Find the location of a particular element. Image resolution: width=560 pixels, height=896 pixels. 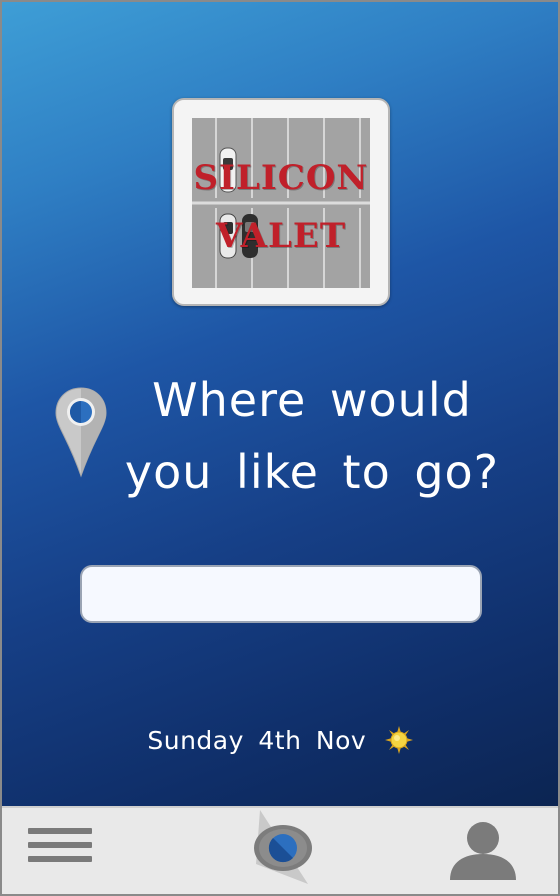

hamburger-menu-icon is located at coordinates (60, 851).